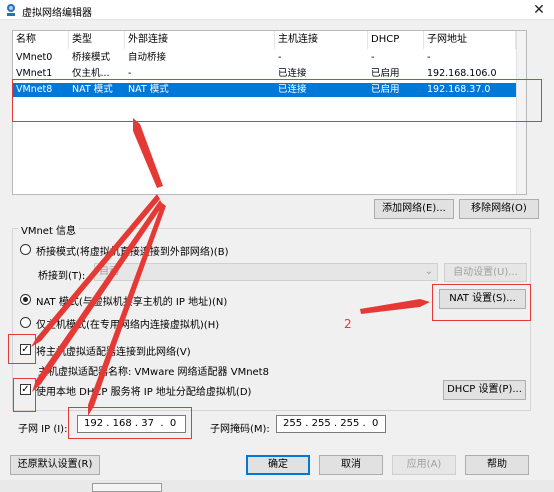  Describe the element at coordinates (97, 296) in the screenshot. I see `arrow-to-dhcp-checkbox` at that location.